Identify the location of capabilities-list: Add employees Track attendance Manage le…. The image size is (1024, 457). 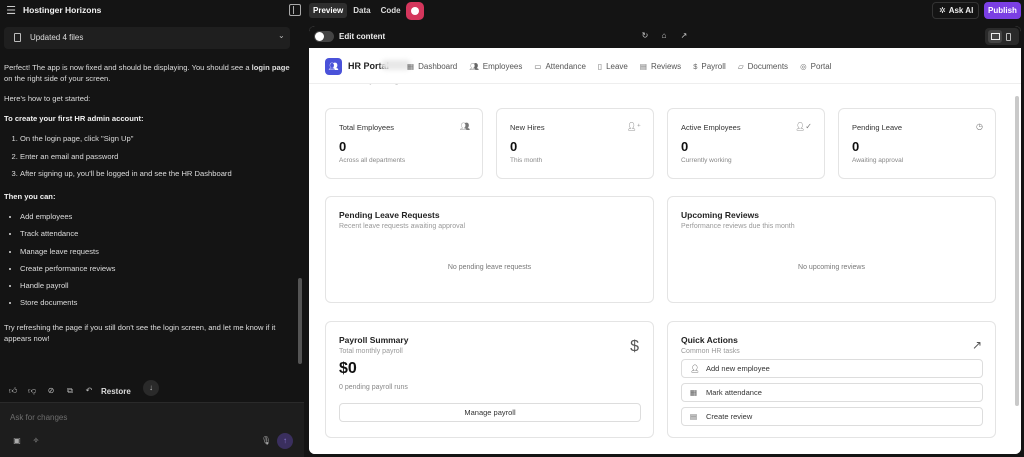
(157, 259).